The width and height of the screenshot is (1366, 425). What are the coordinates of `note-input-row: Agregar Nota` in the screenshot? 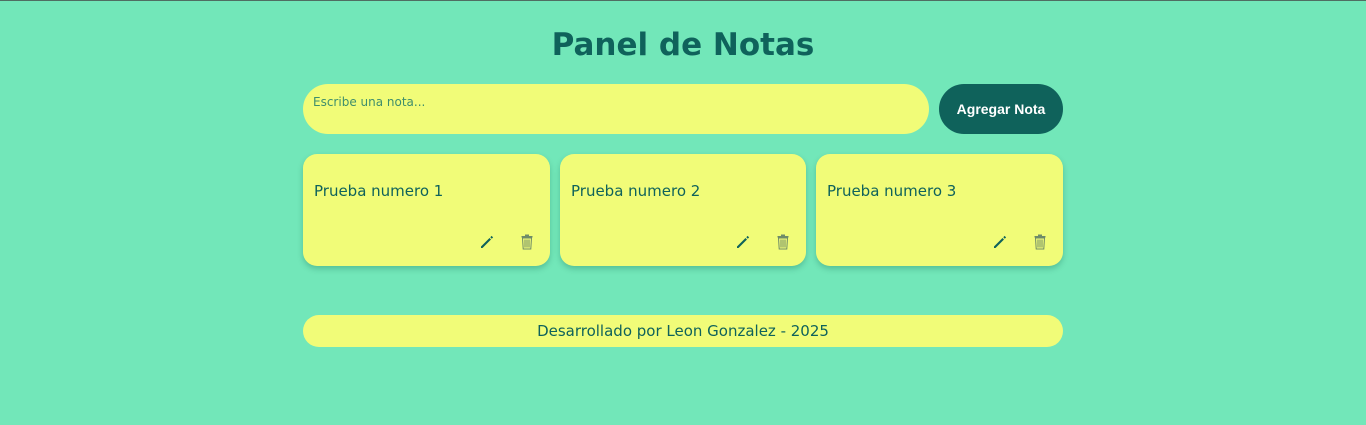 It's located at (683, 109).